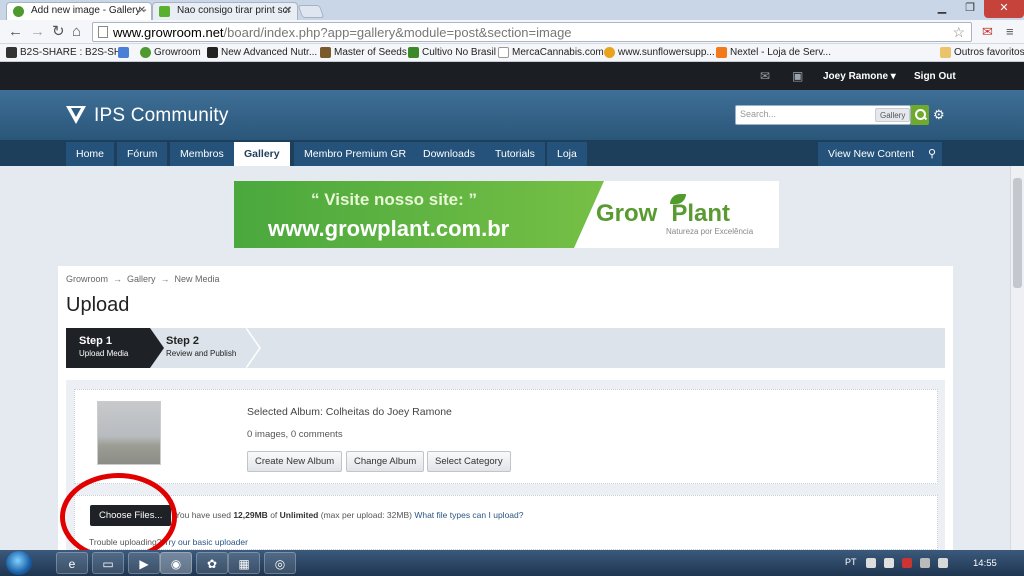 The image size is (1024, 576). Describe the element at coordinates (129, 433) in the screenshot. I see `album-thumbnail` at that location.